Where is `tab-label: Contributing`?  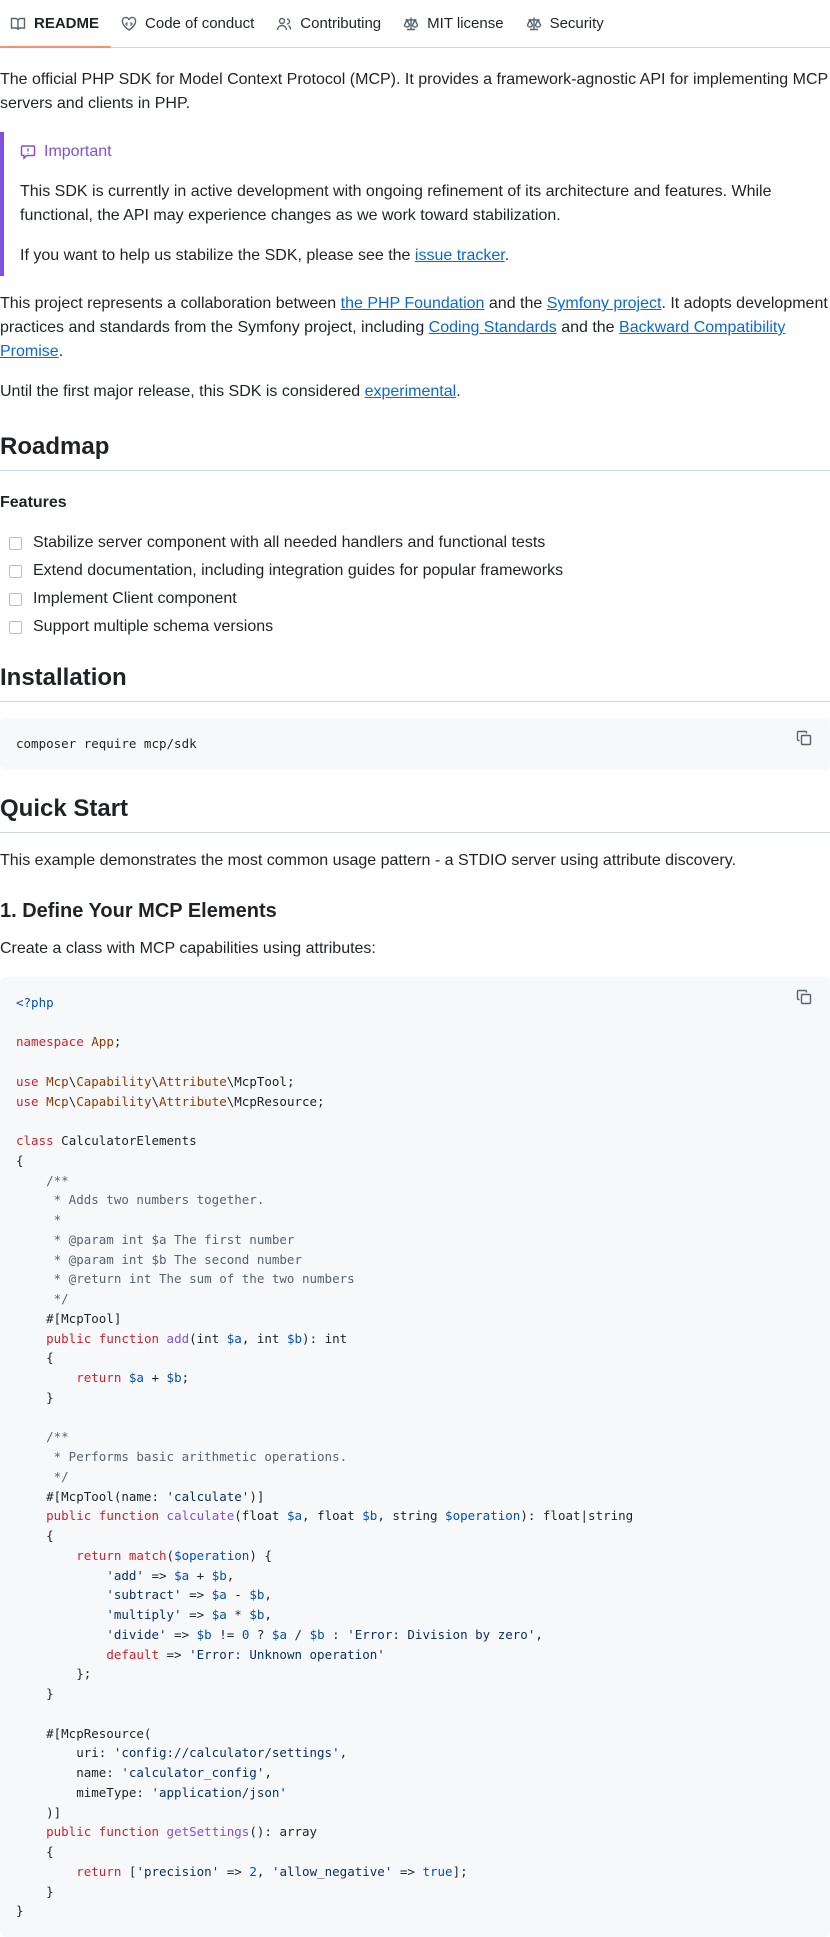 tab-label: Contributing is located at coordinates (341, 23).